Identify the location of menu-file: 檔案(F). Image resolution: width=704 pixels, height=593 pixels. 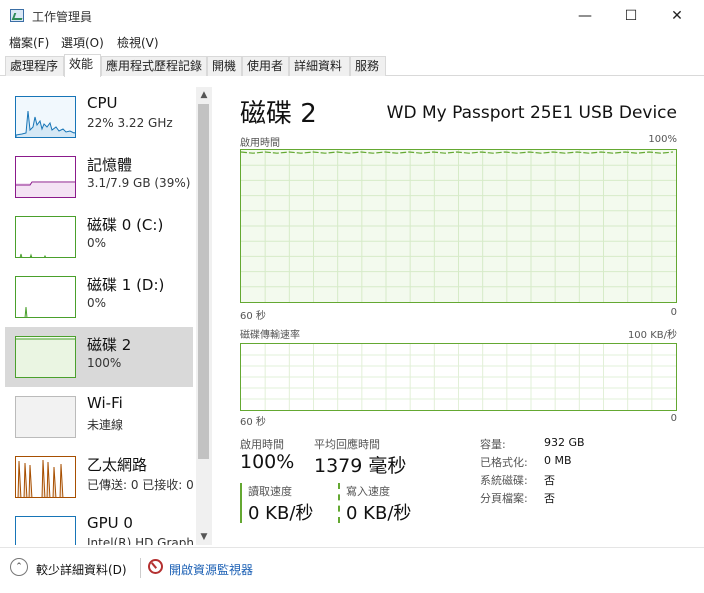
(29, 42).